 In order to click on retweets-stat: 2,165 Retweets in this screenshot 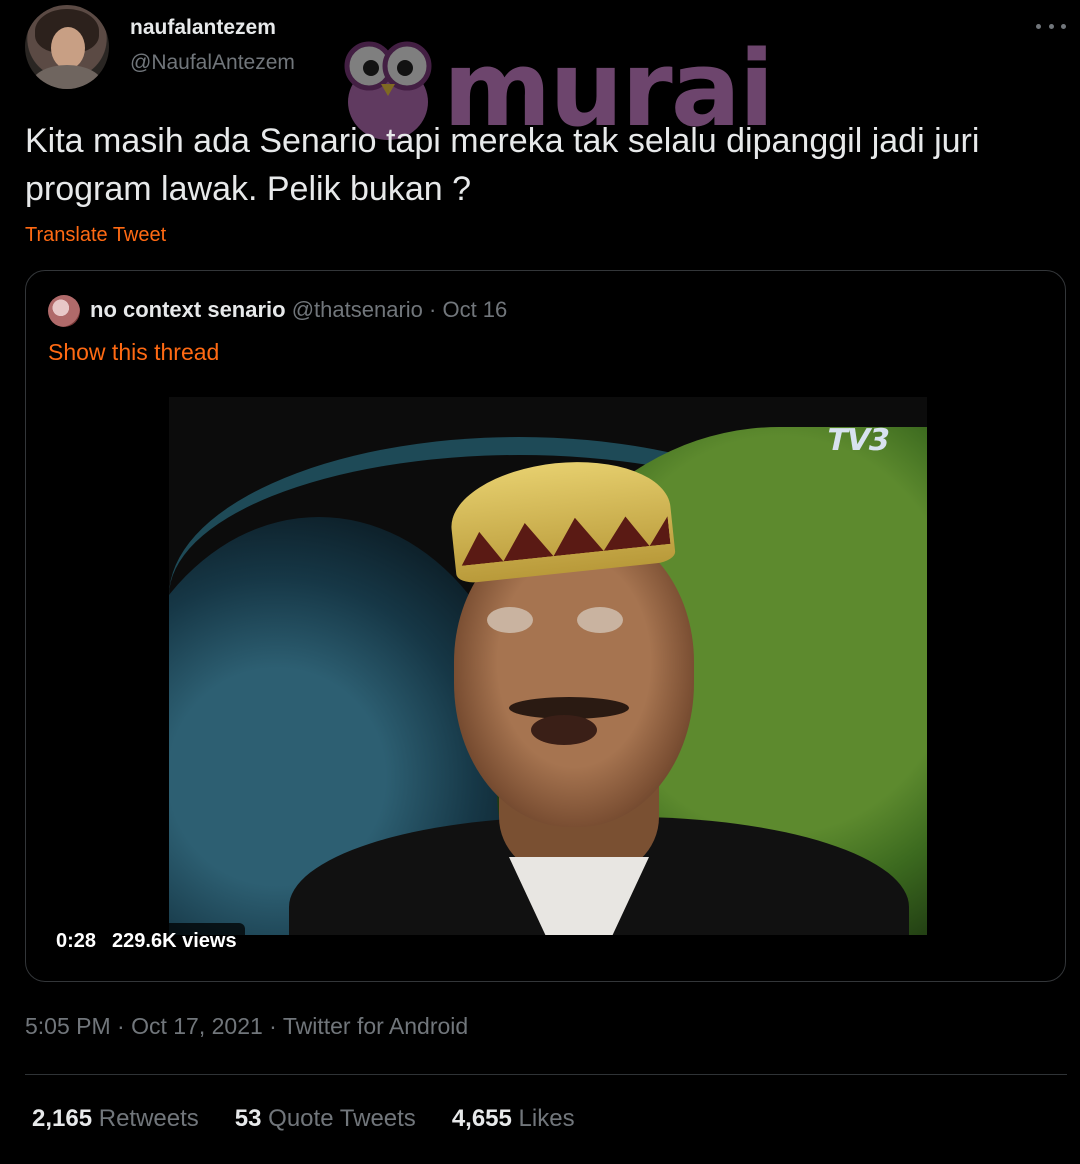, I will do `click(115, 1119)`.